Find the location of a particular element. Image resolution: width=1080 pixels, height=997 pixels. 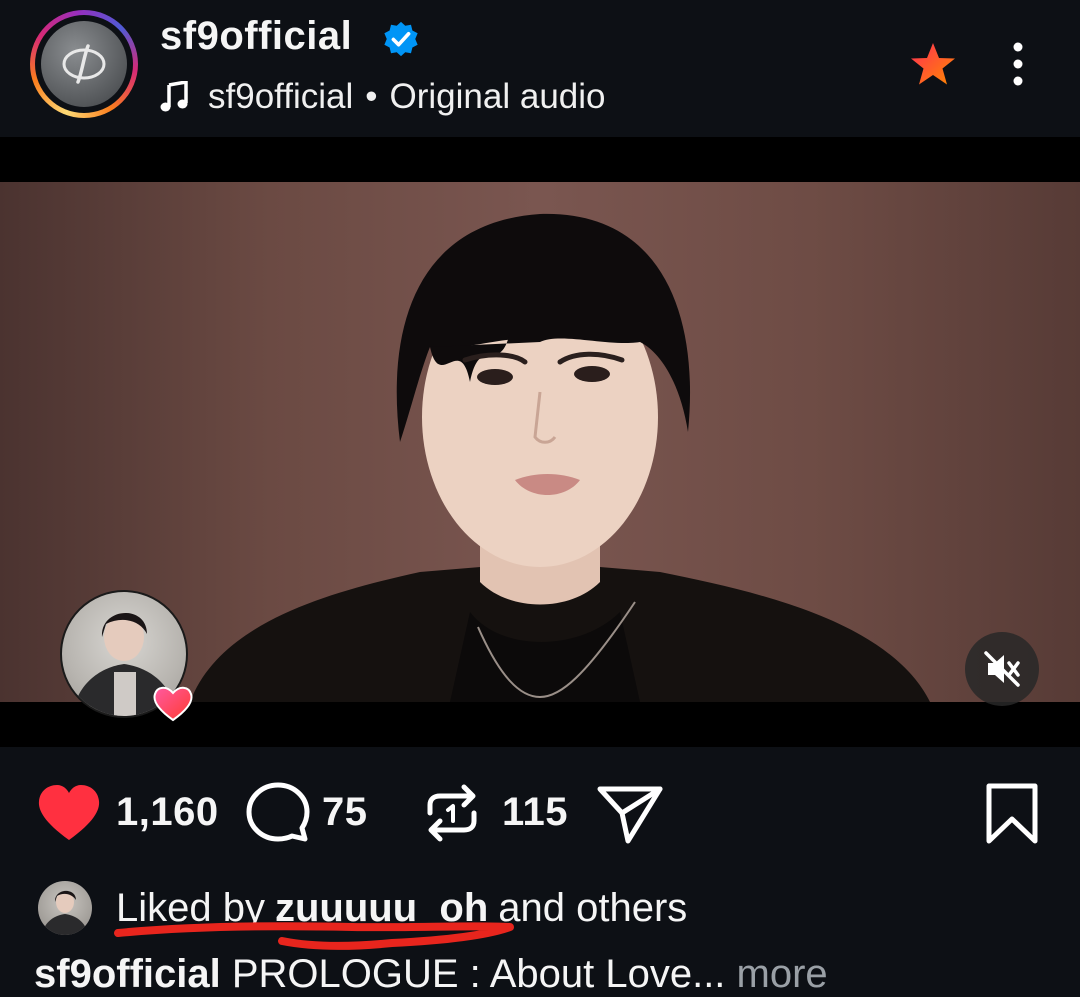

video-letterbox-top is located at coordinates (540, 159).